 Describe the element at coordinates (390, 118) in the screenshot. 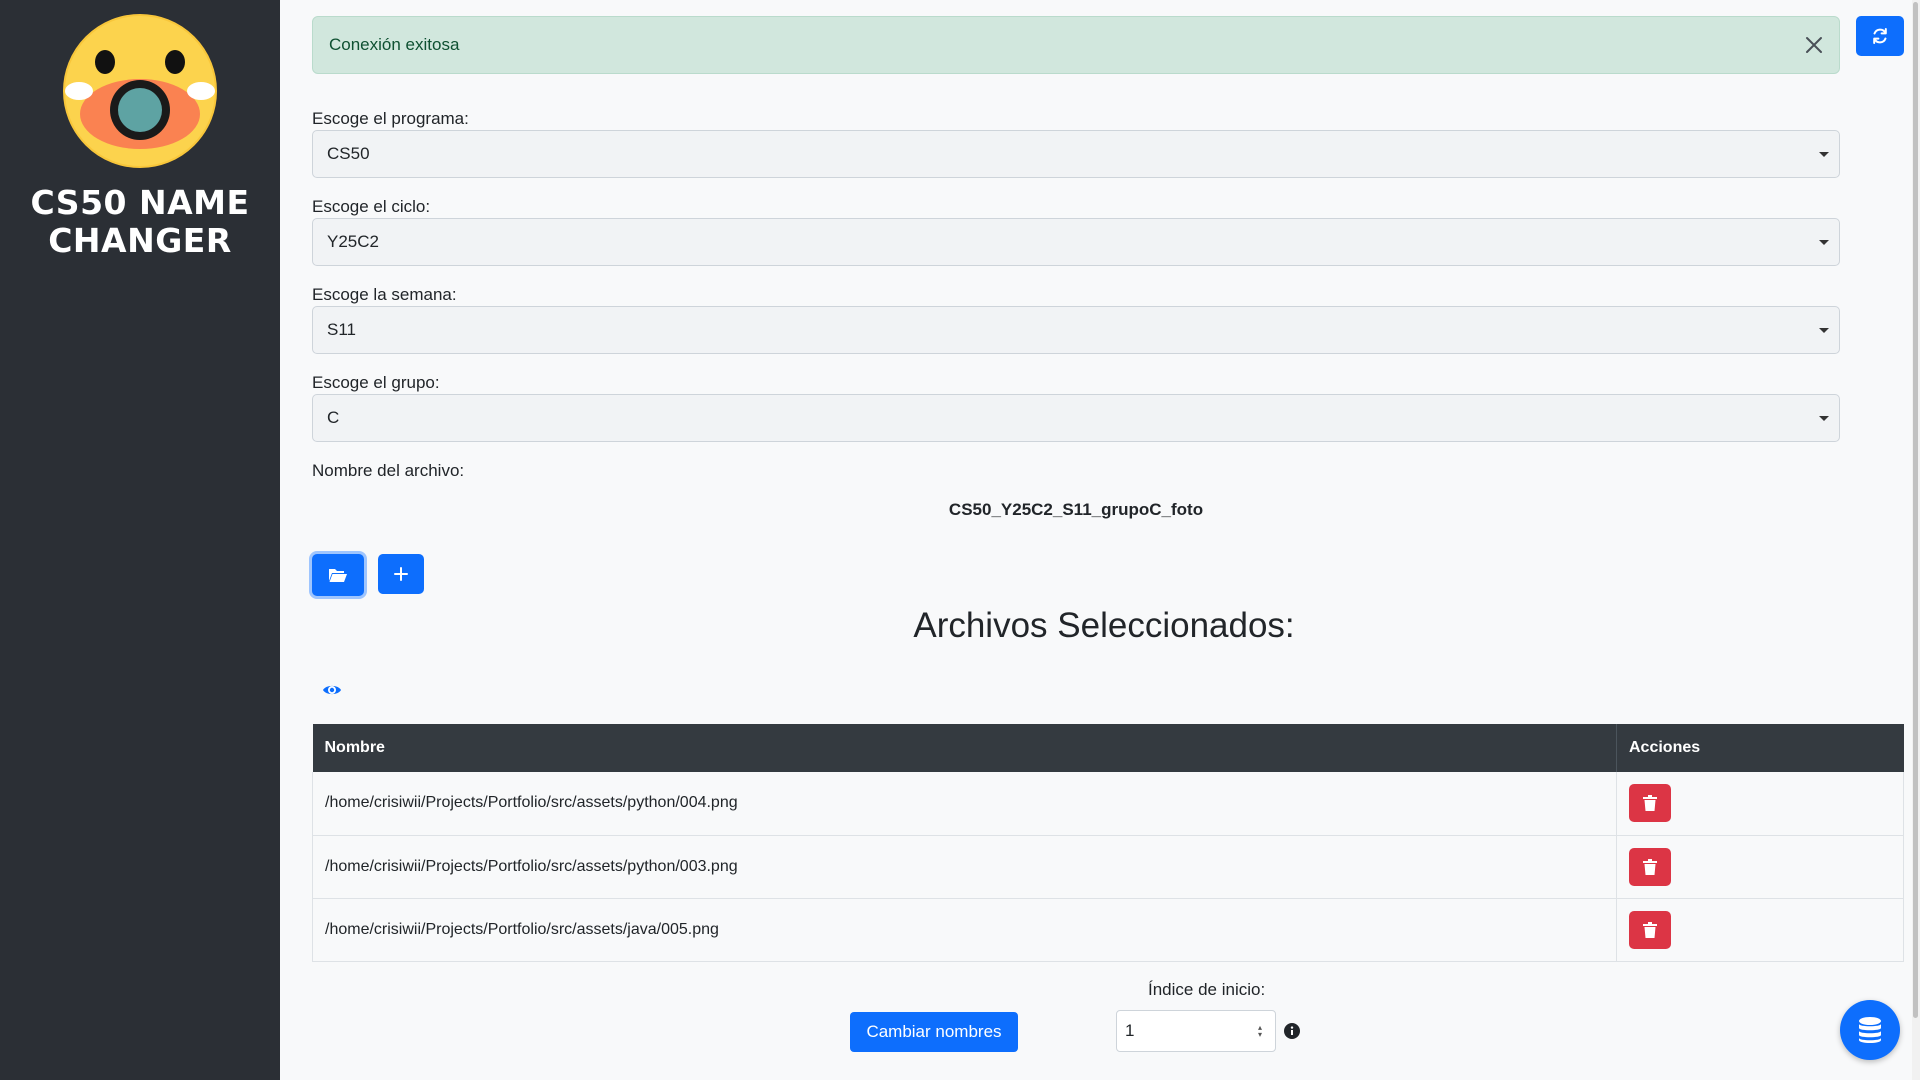

I see `program-label: Escoge el programa:` at that location.